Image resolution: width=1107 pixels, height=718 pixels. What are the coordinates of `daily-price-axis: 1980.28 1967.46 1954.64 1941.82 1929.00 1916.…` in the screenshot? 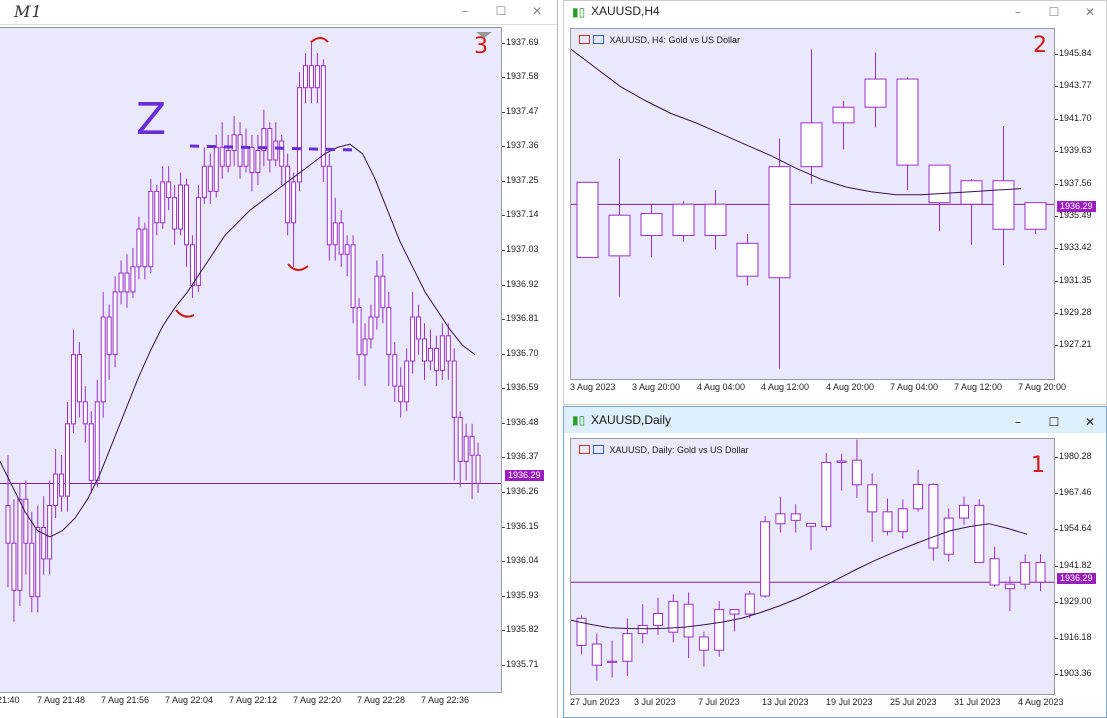 It's located at (1080, 566).